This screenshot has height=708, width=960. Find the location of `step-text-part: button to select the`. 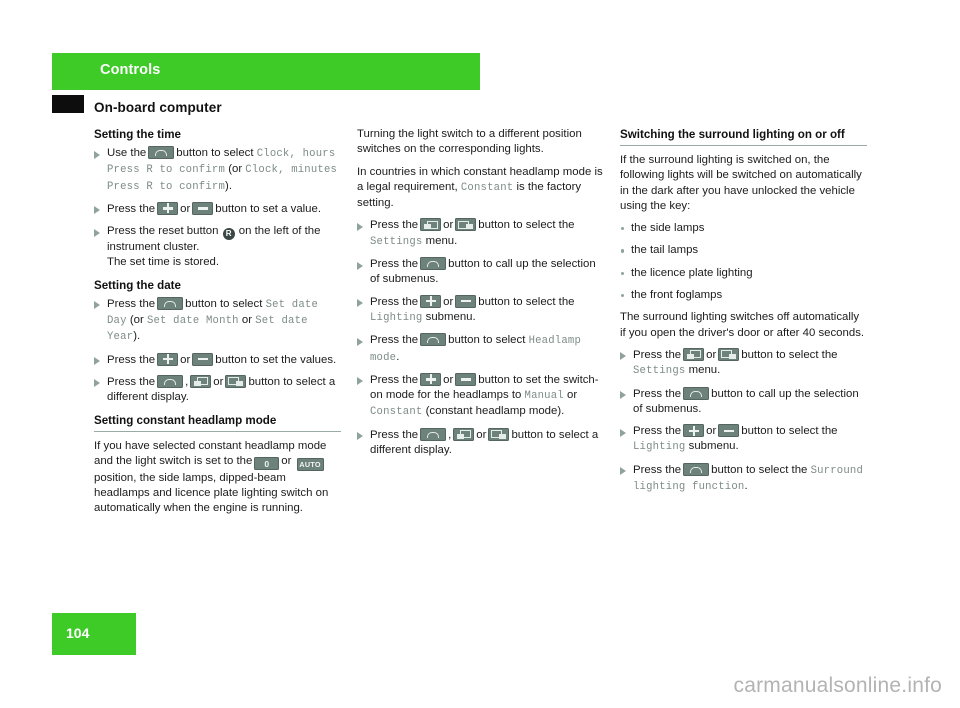

step-text-part: button to select the is located at coordinates (789, 431).